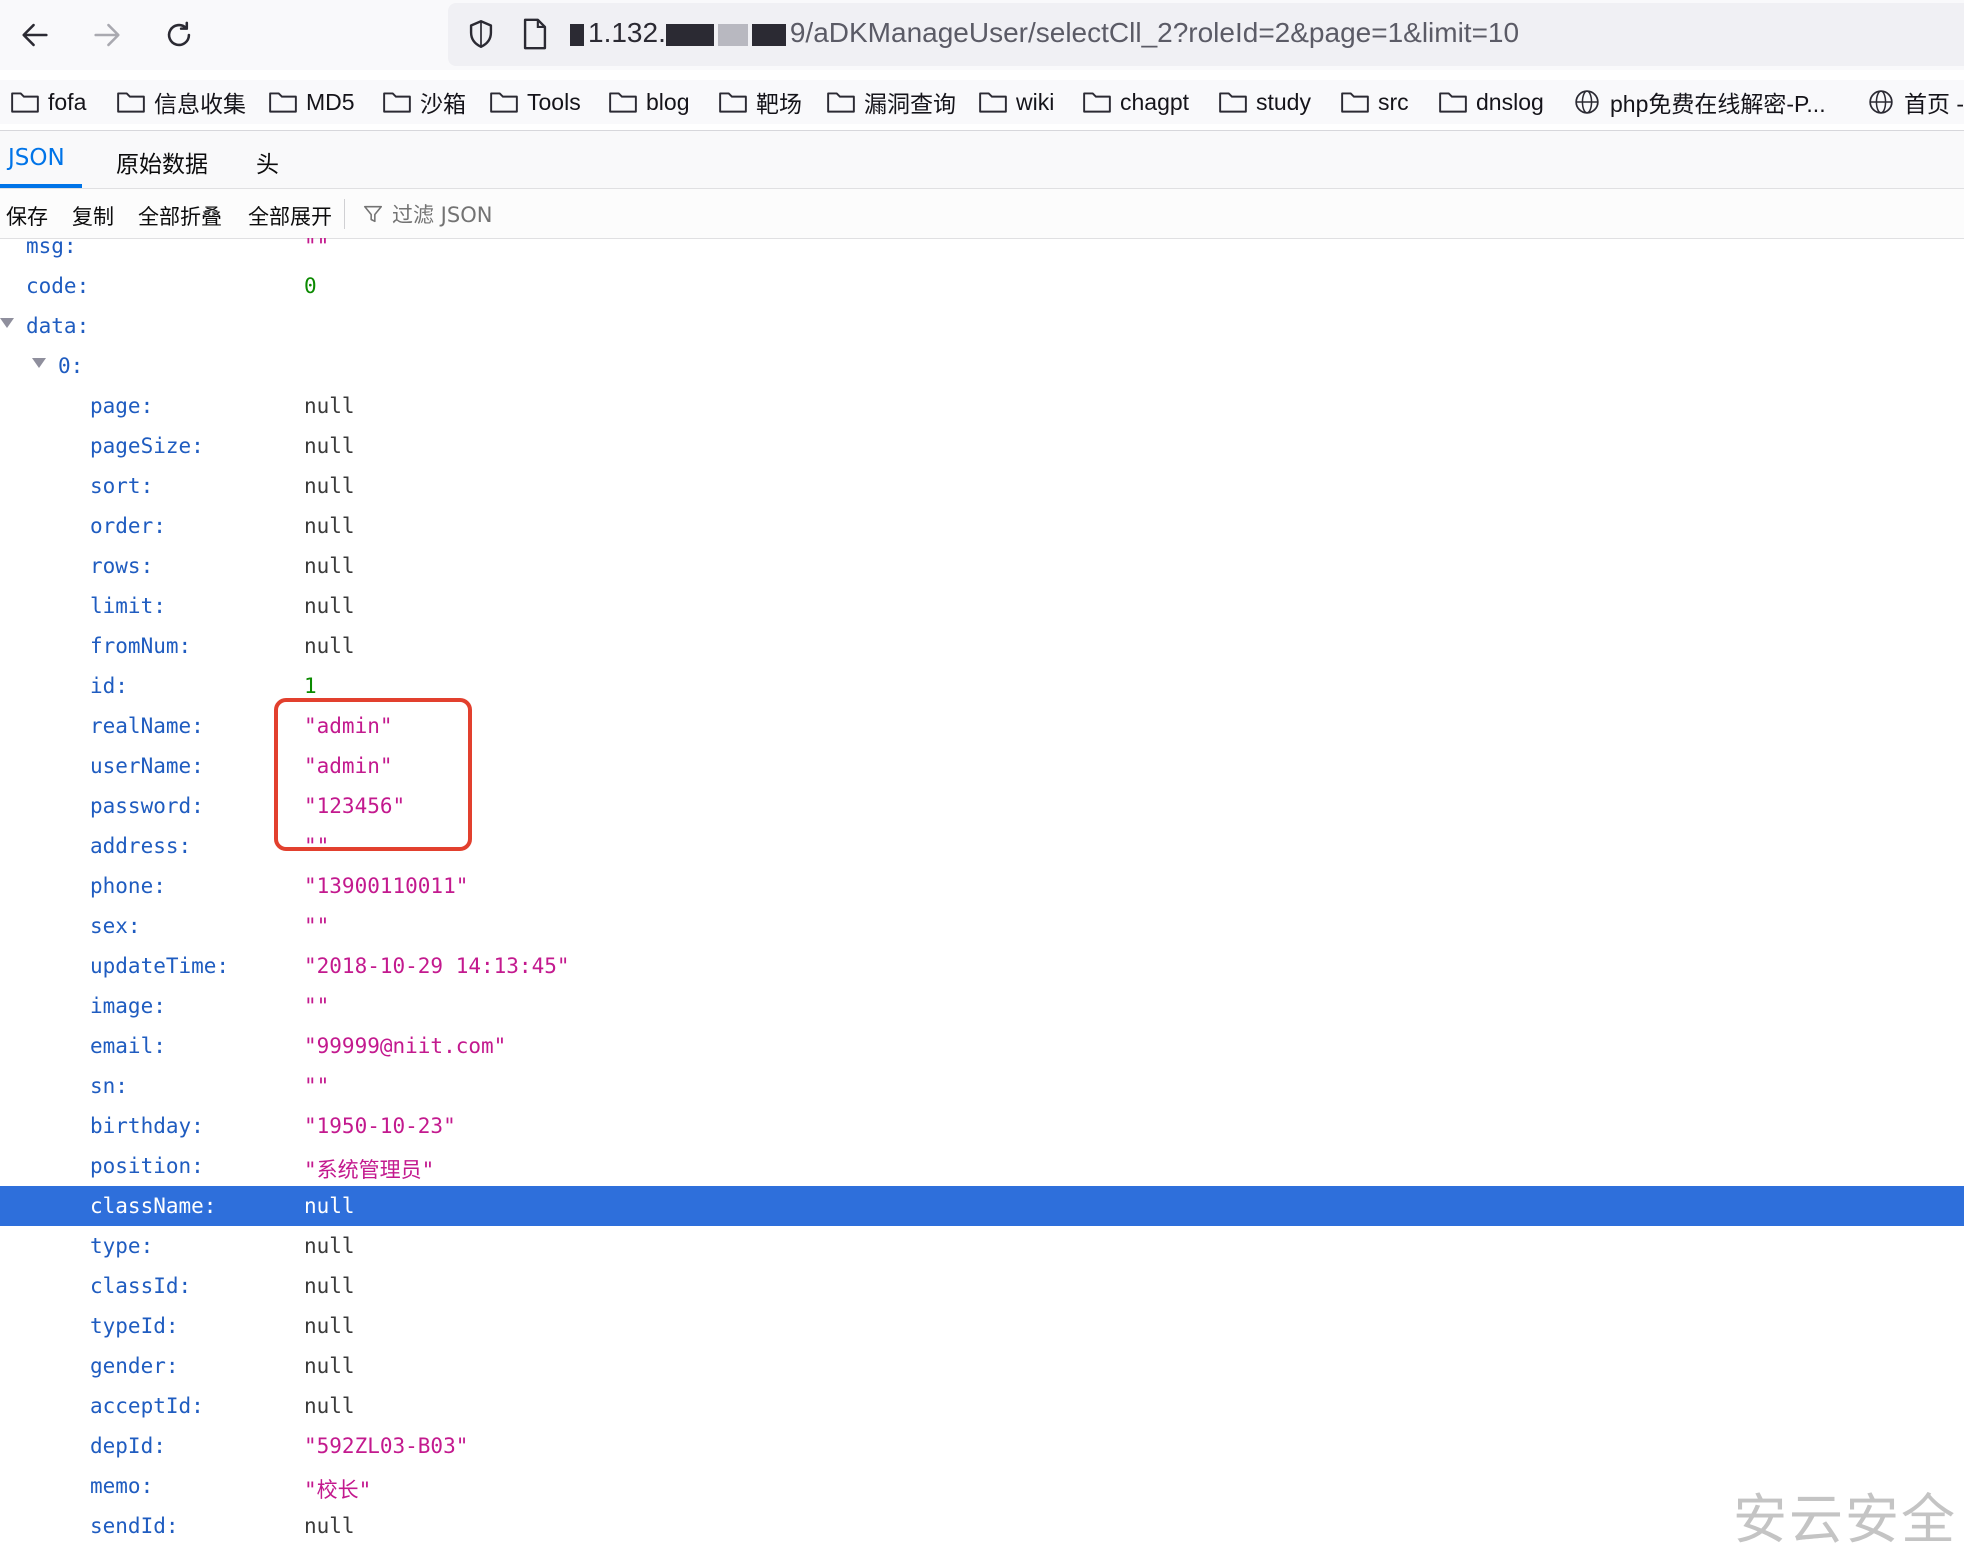  Describe the element at coordinates (982, 926) in the screenshot. I see `json-row: sex: ""` at that location.